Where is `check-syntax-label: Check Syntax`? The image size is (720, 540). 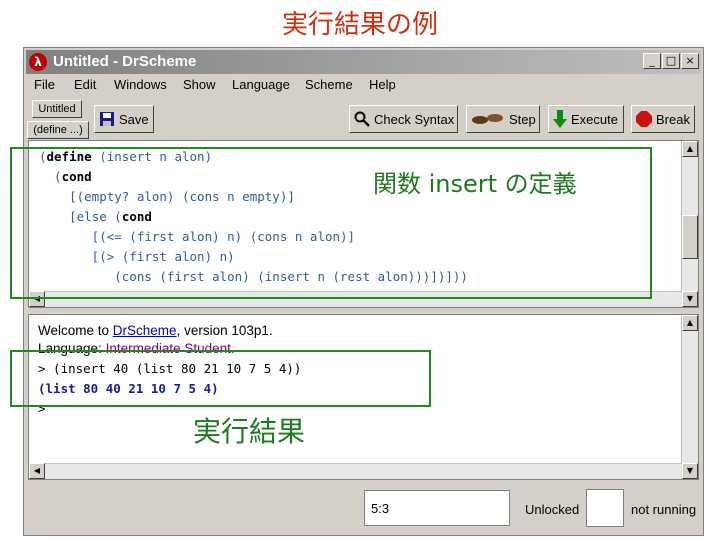
check-syntax-label: Check Syntax is located at coordinates (414, 119).